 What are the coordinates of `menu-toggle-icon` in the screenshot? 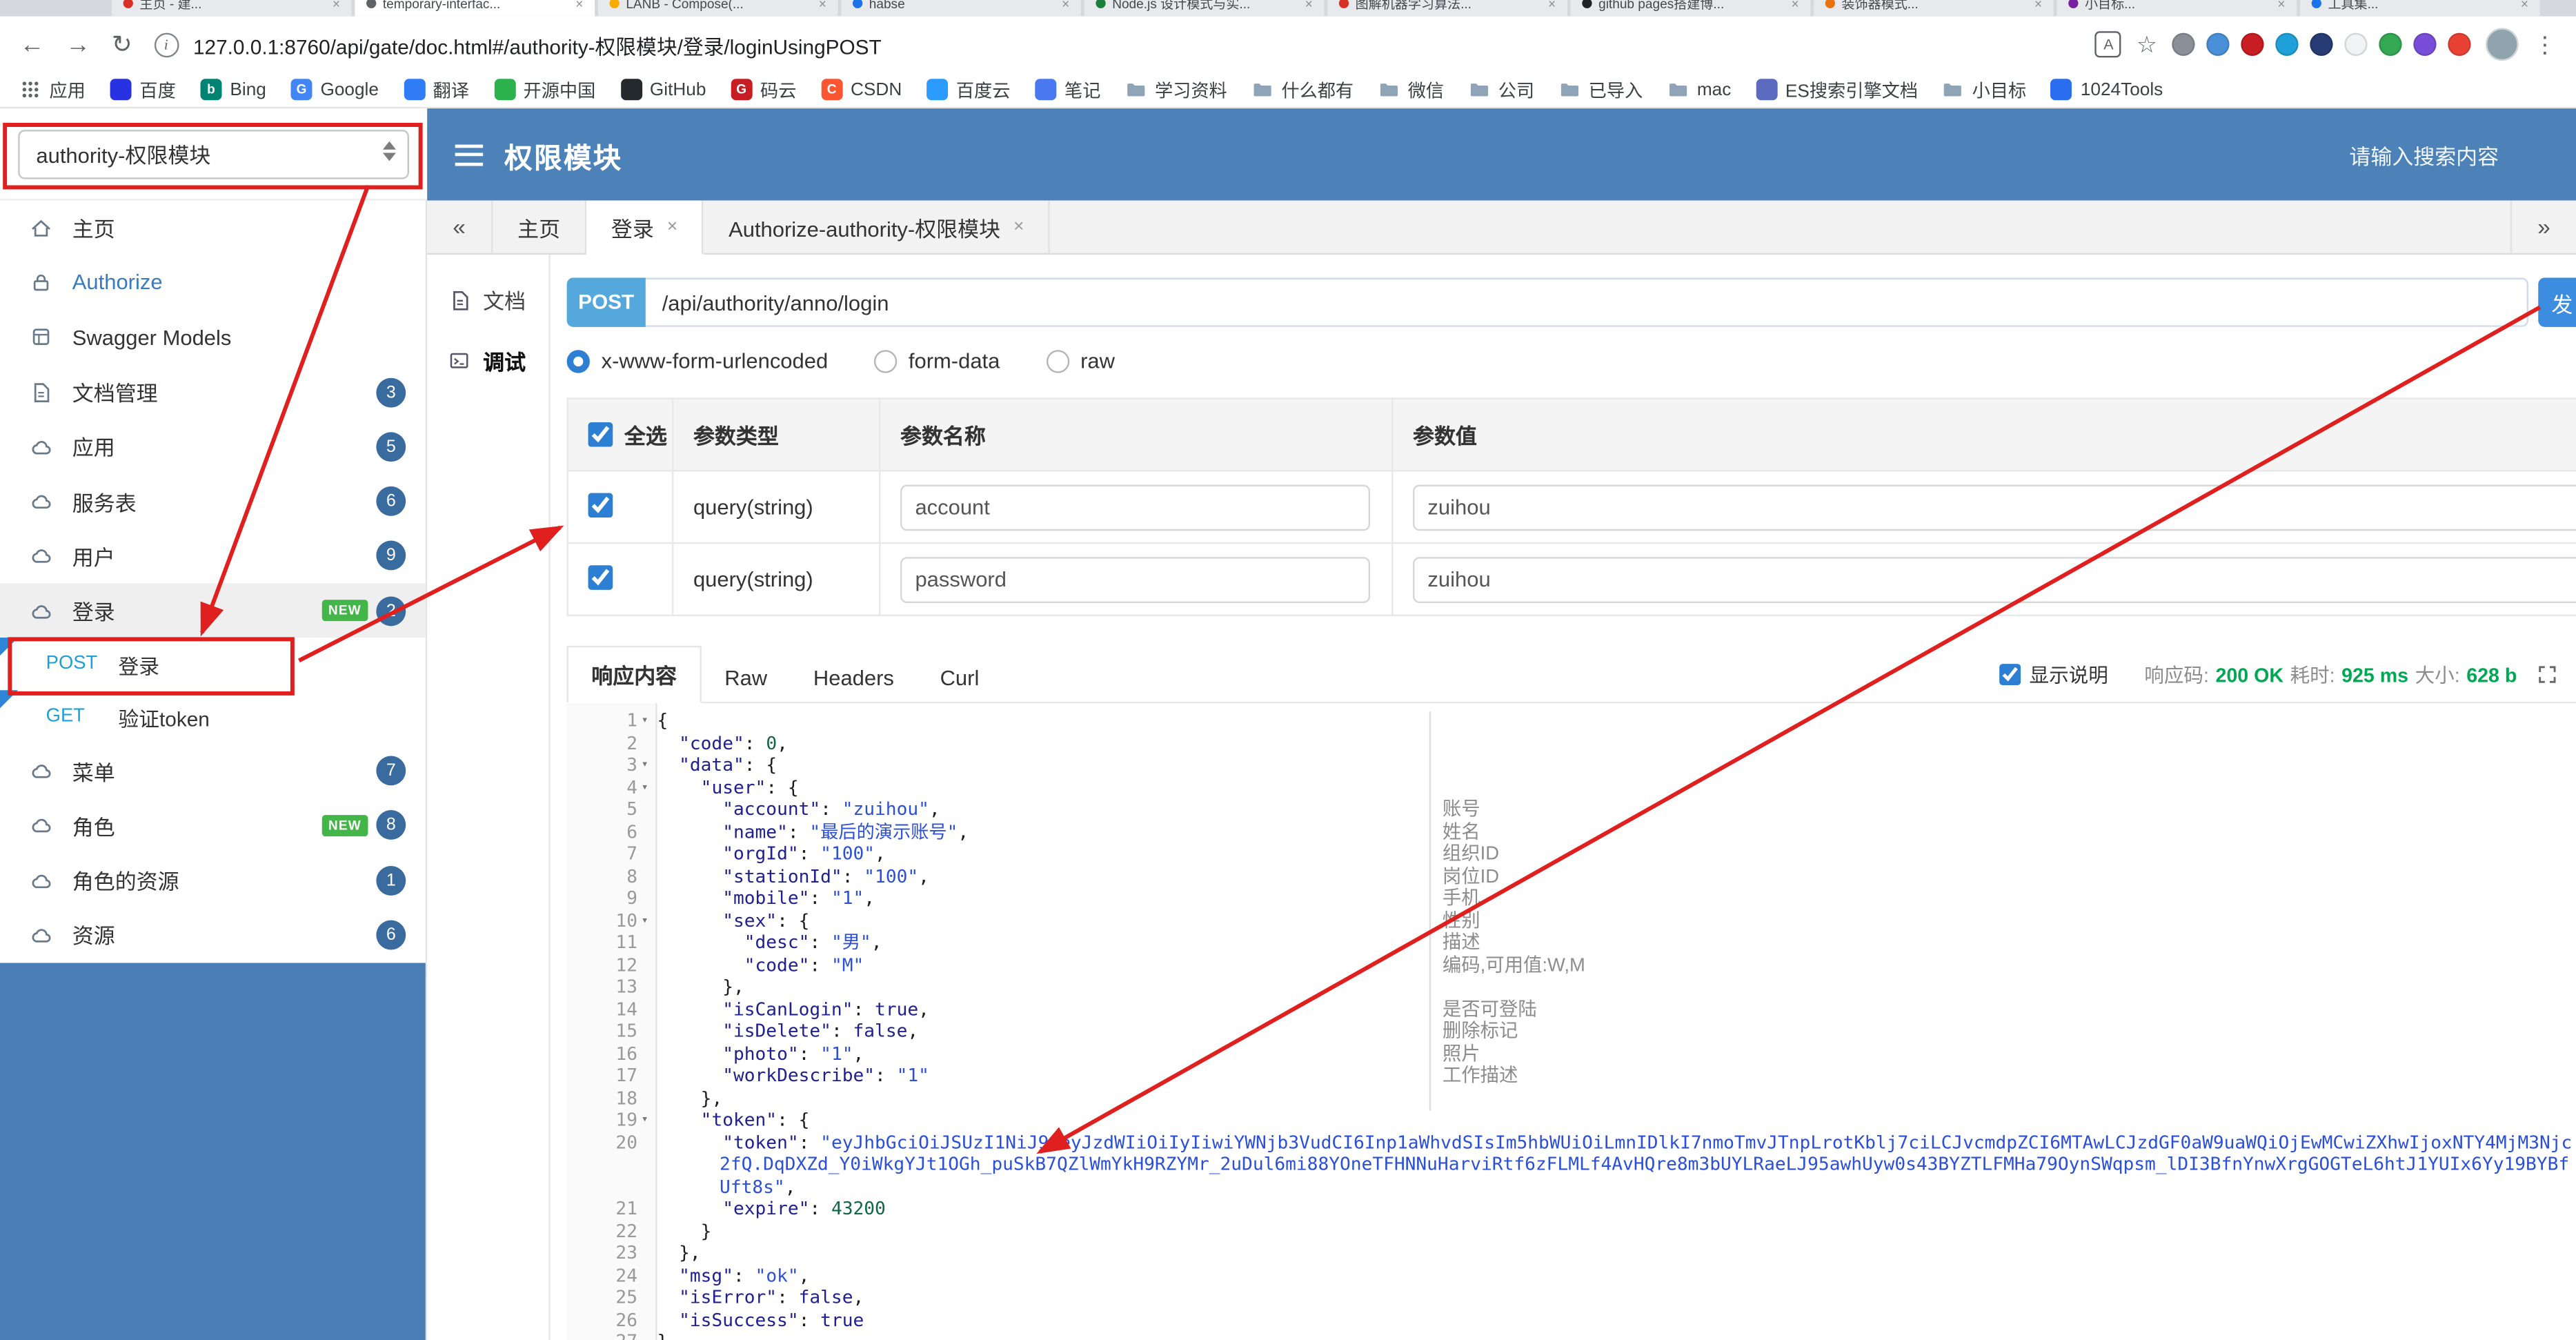 It's located at (469, 155).